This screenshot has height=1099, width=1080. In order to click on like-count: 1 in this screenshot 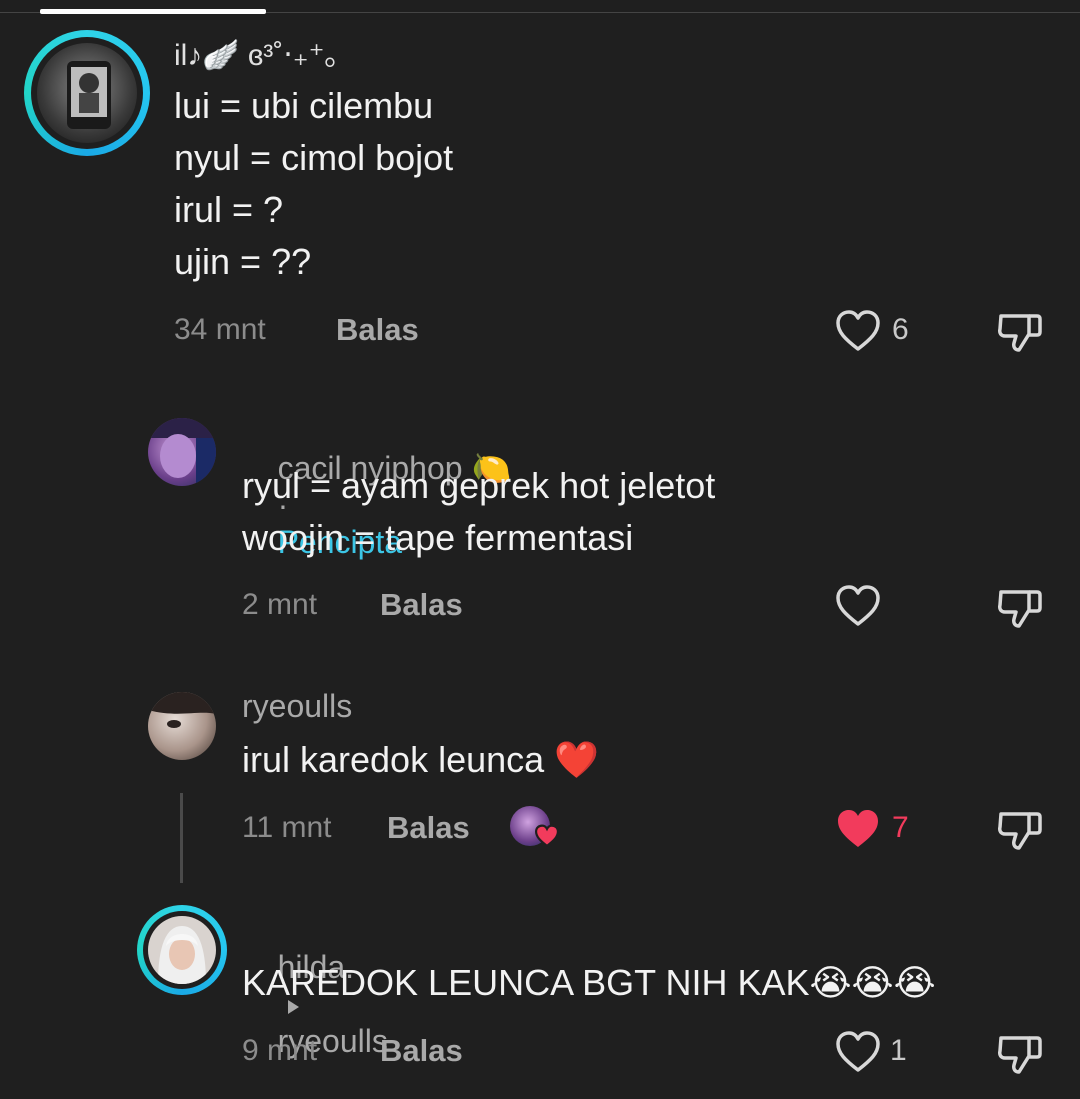, I will do `click(898, 1050)`.